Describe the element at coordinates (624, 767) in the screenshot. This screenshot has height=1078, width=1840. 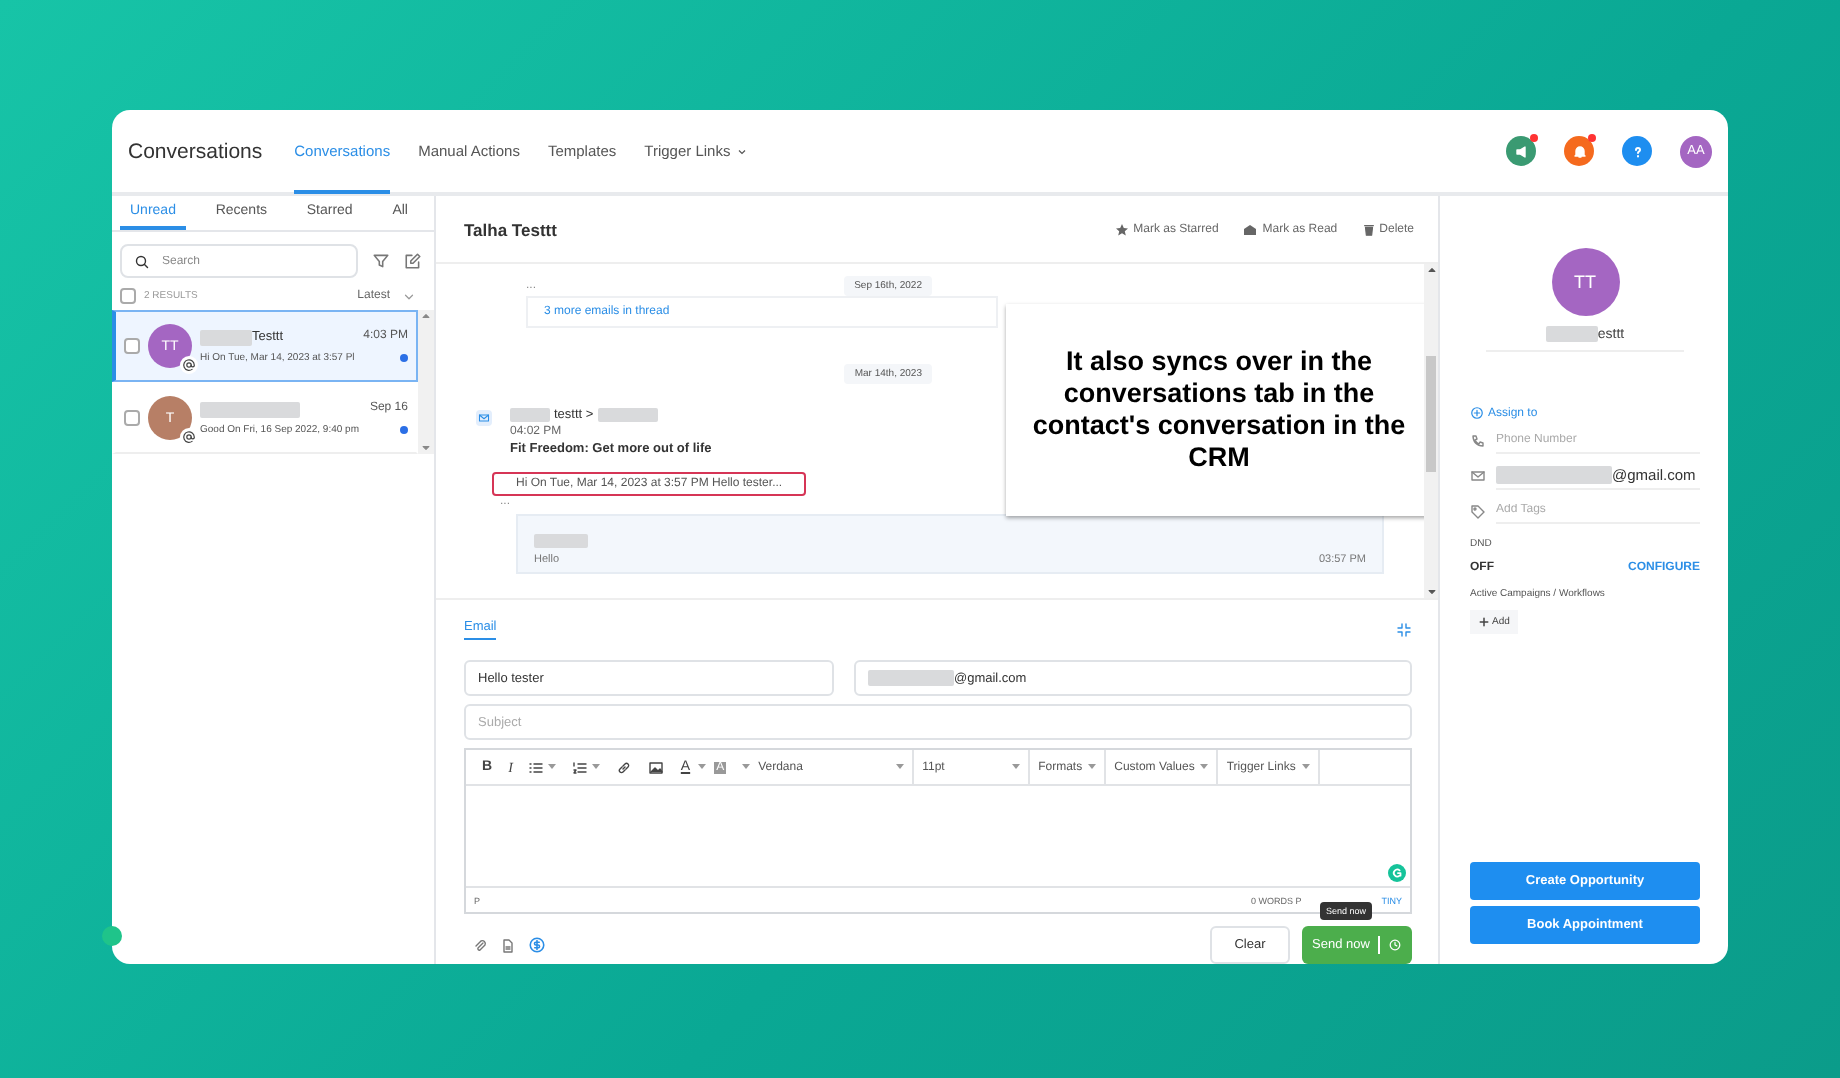
I see `link-icon` at that location.